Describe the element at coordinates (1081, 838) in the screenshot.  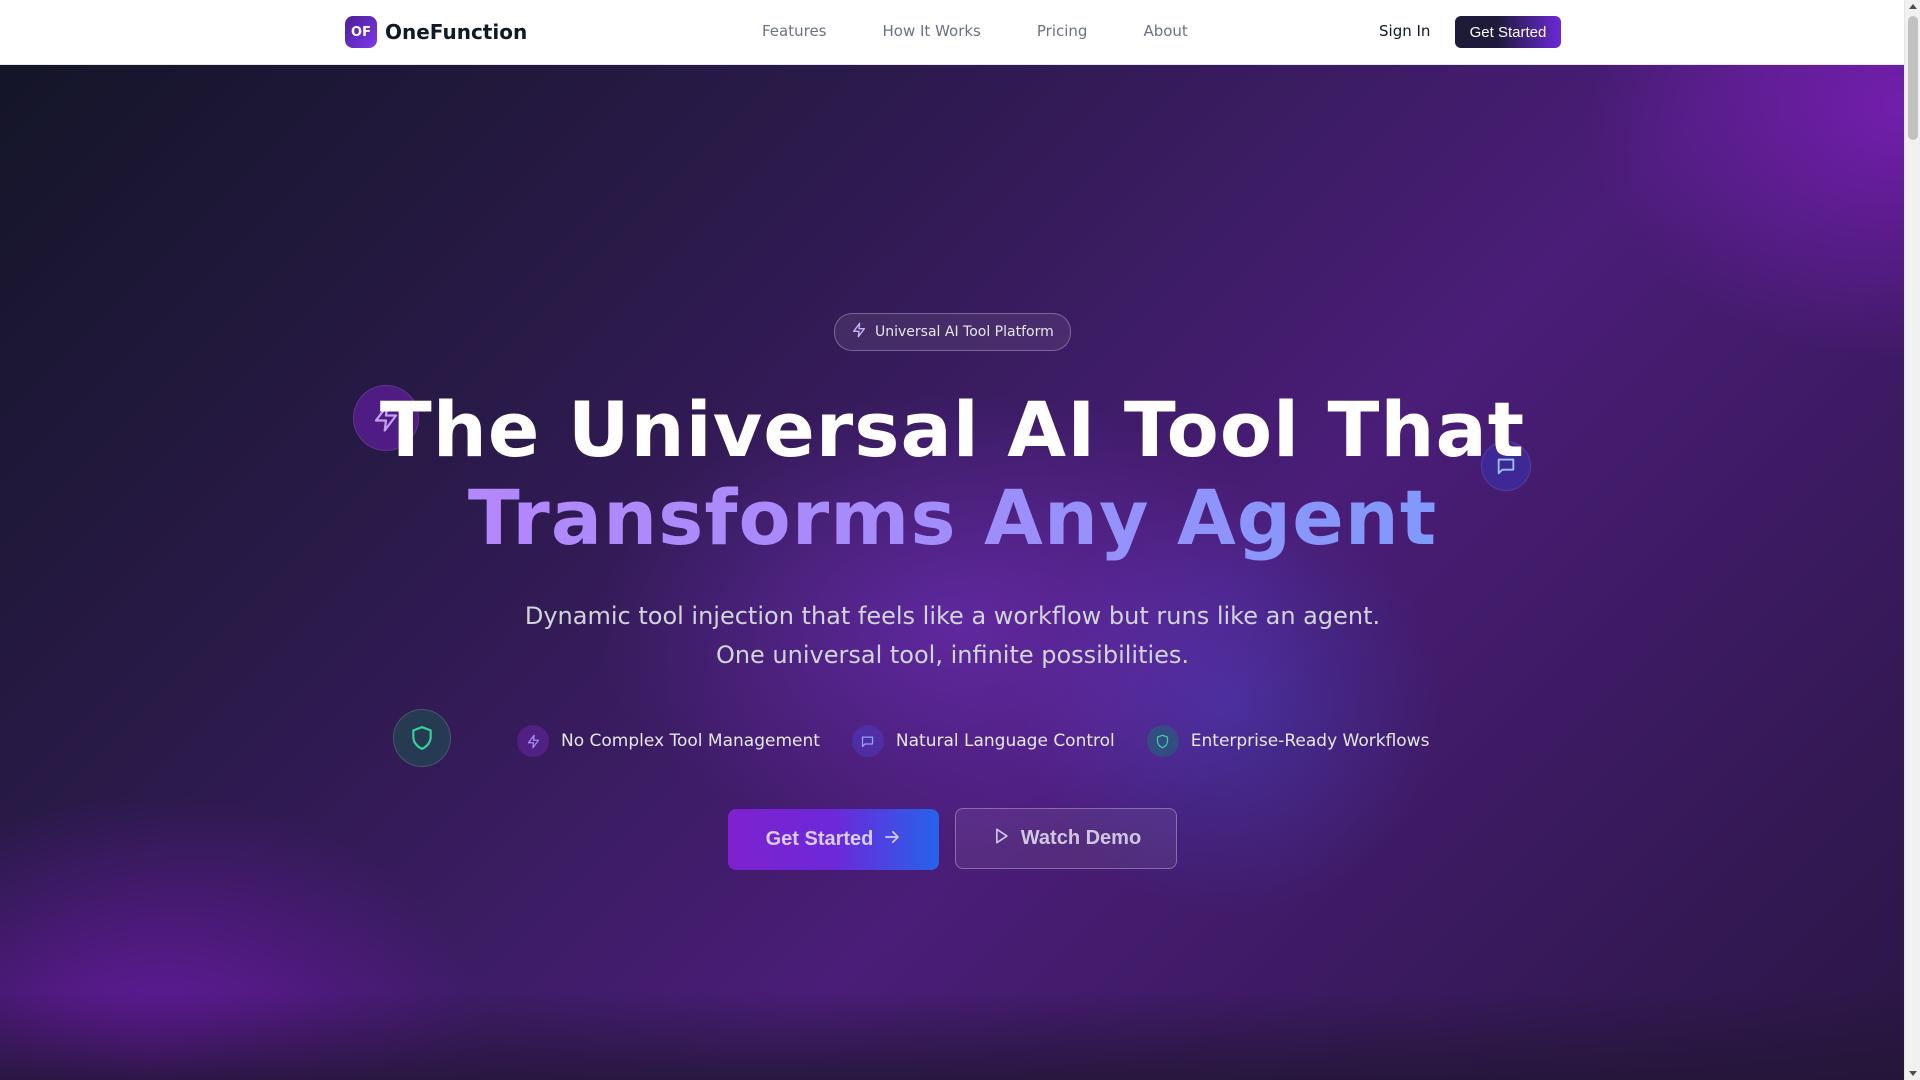
I see `watch-demo-label: Watch Demo` at that location.